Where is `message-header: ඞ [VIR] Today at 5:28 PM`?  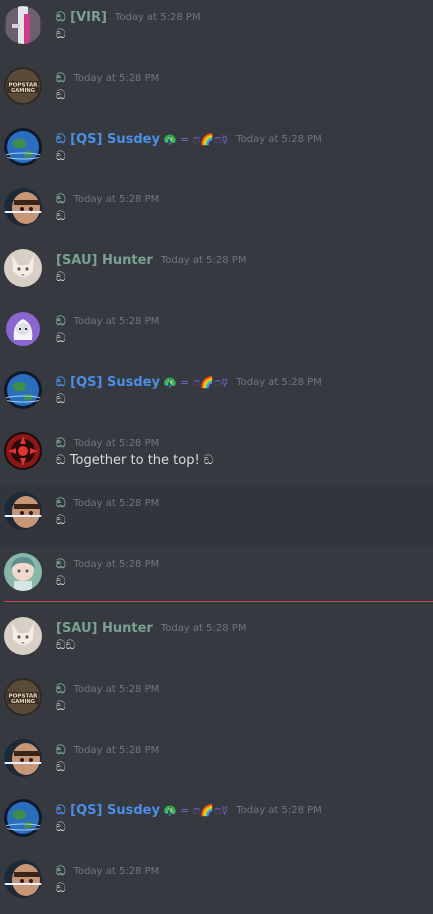
message-header: ඞ [VIR] Today at 5:28 PM is located at coordinates (242, 16).